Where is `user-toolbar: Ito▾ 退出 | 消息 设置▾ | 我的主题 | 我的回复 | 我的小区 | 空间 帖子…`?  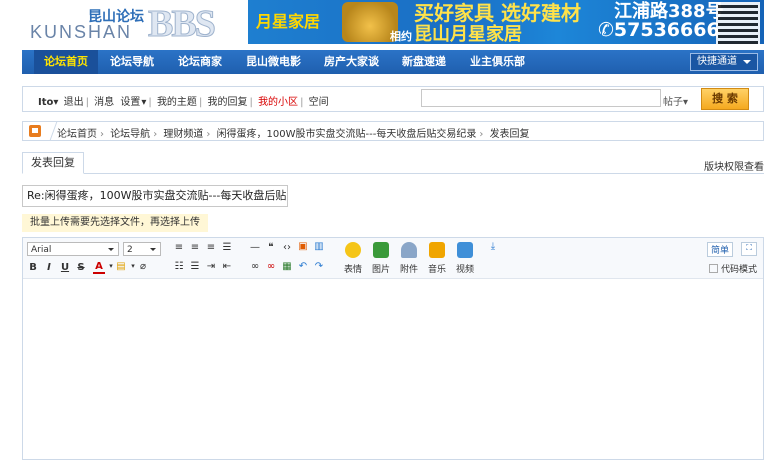
user-toolbar: Ito▾ 退出 | 消息 设置▾ | 我的主题 | 我的回复 | 我的小区 | 空间 帖子… is located at coordinates (393, 99).